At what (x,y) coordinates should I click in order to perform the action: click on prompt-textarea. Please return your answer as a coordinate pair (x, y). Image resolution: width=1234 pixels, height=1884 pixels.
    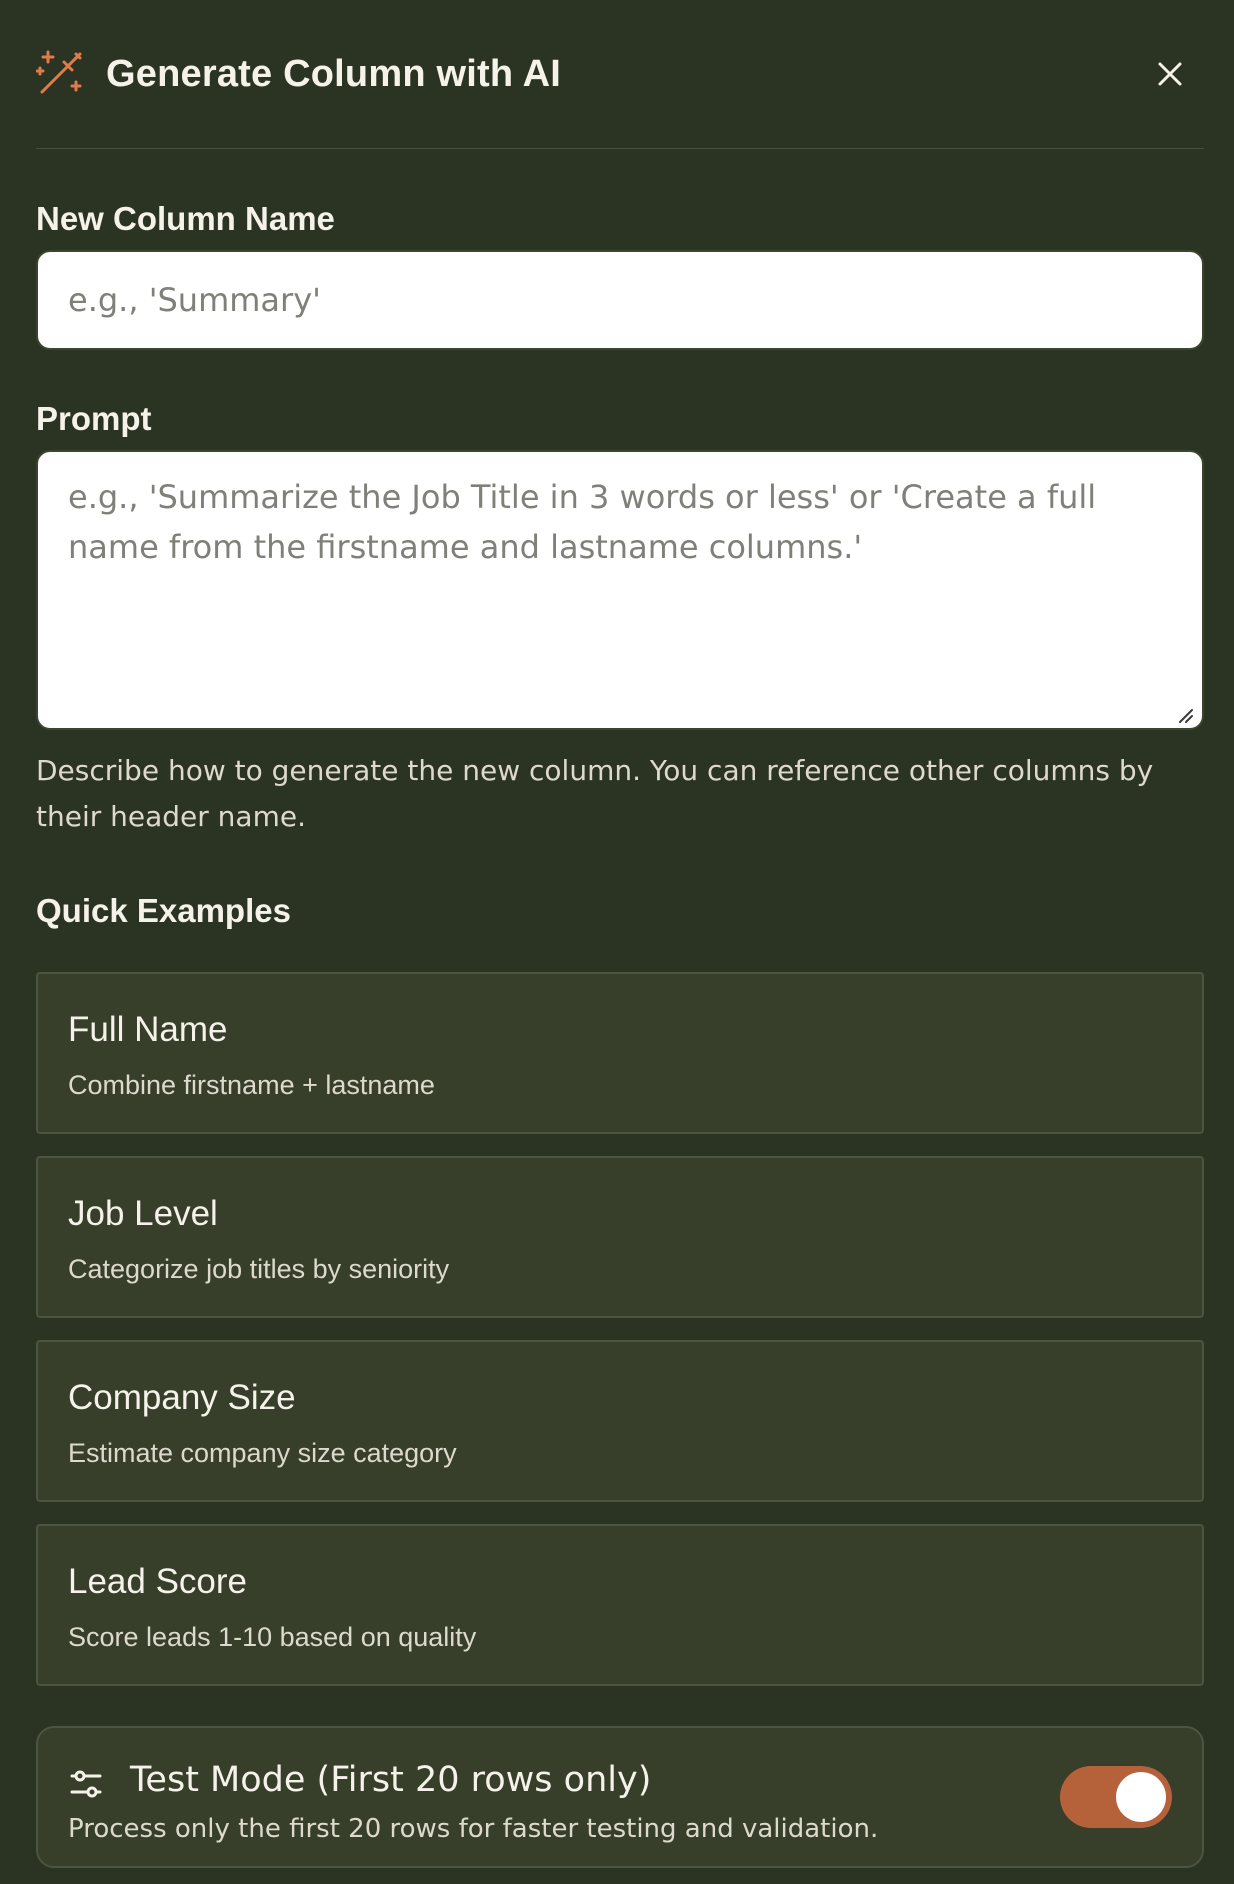
    Looking at the image, I should click on (620, 590).